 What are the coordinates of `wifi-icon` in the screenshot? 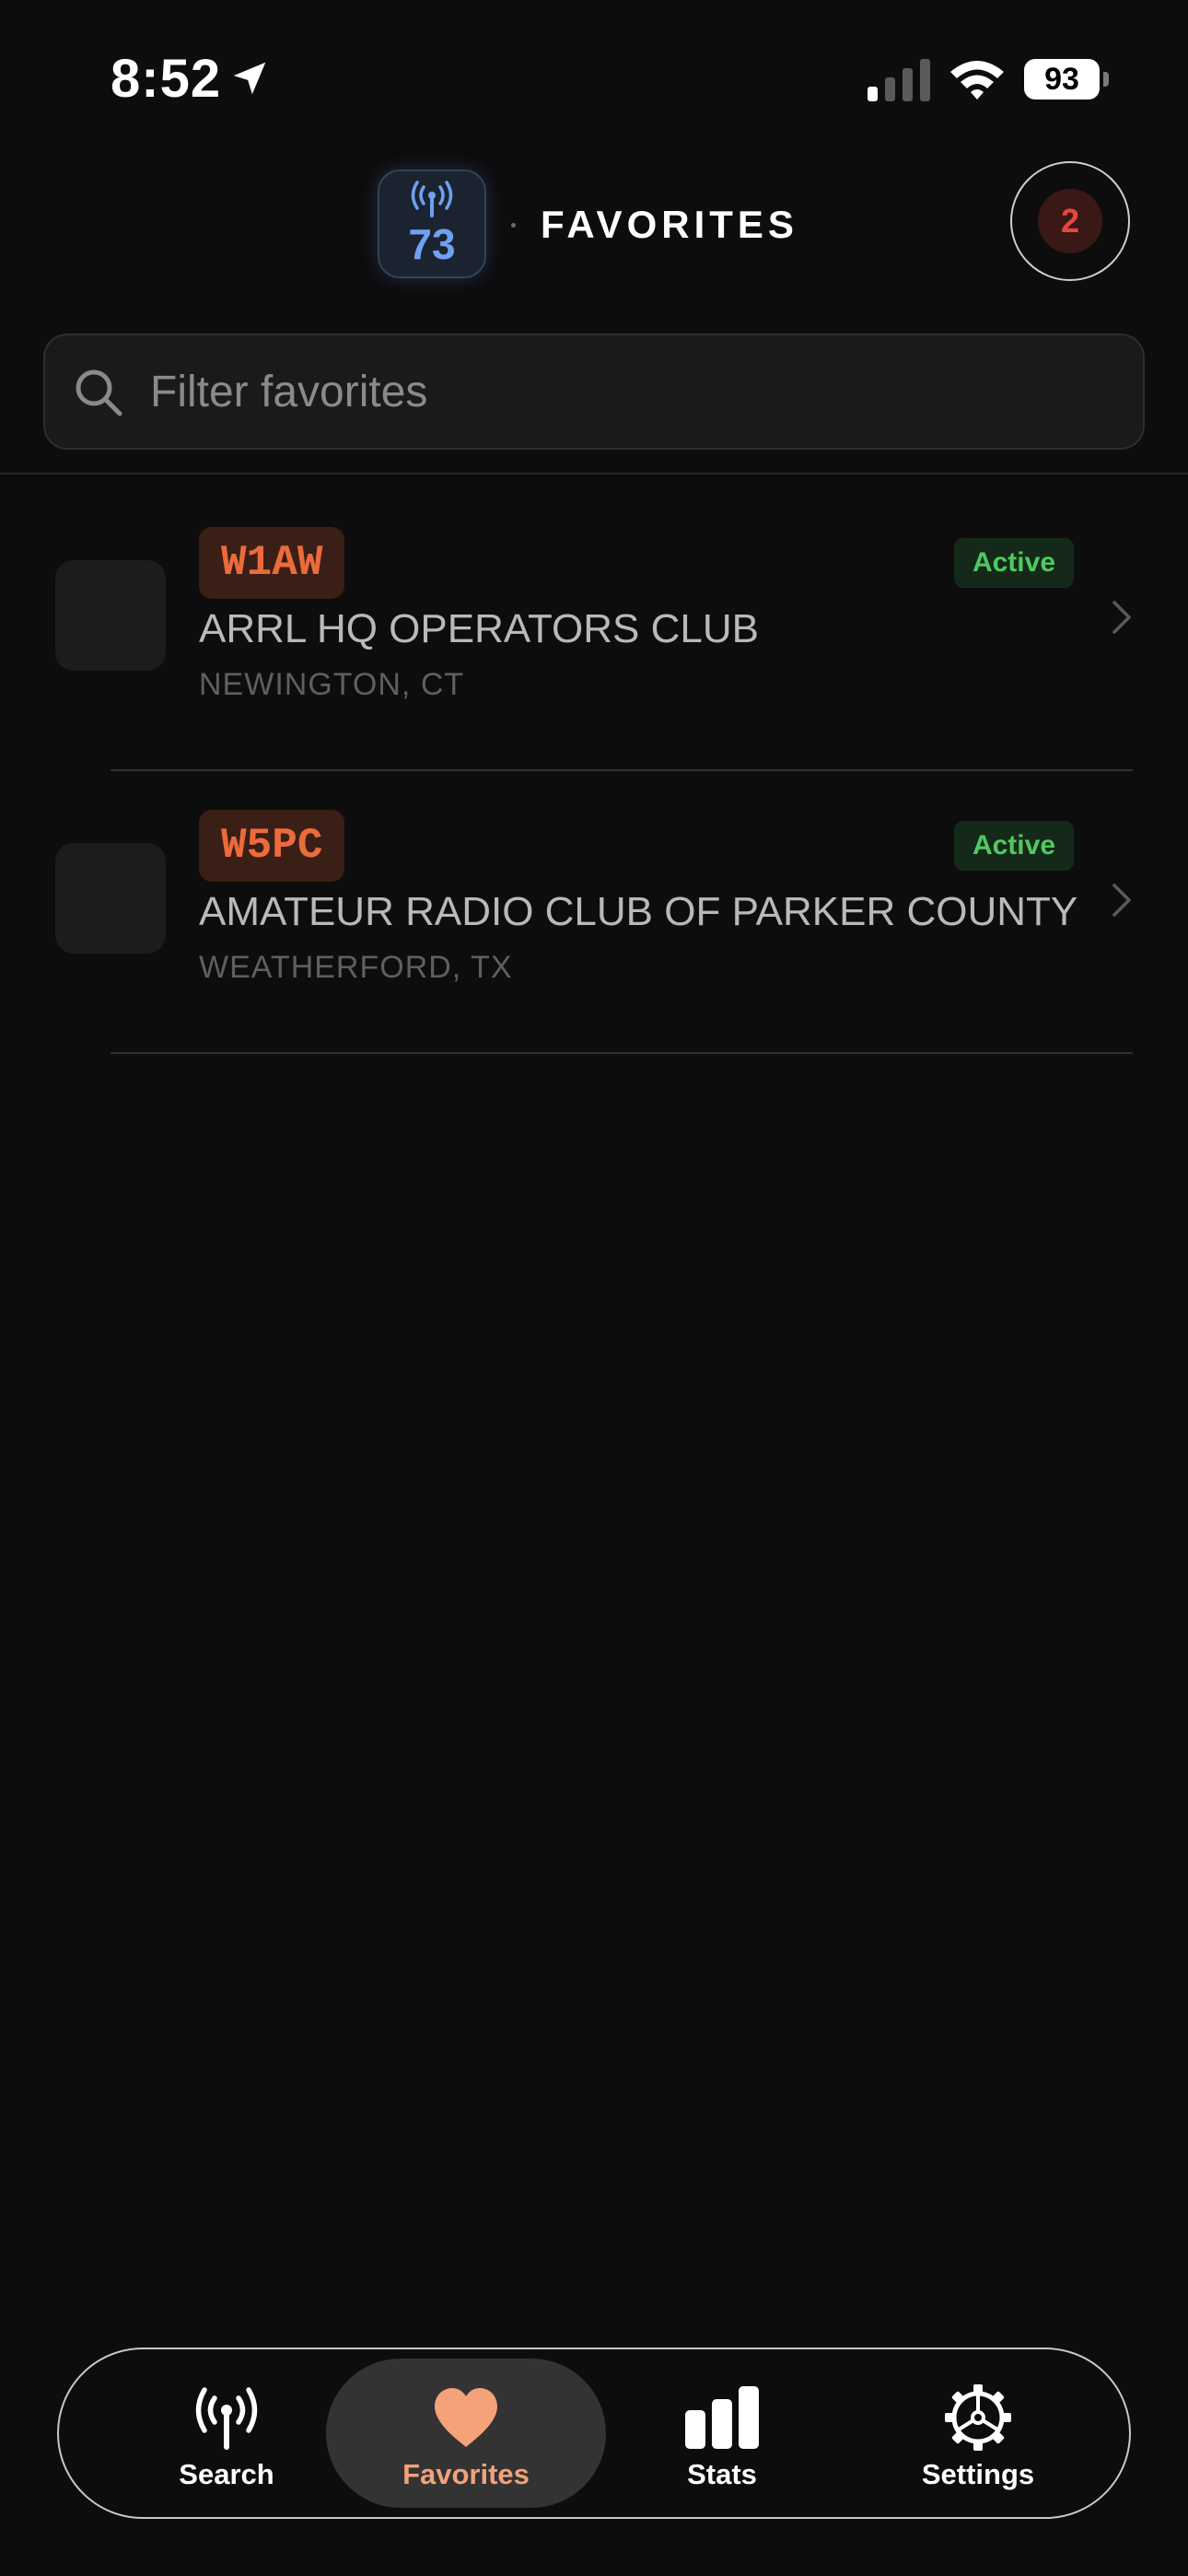 It's located at (977, 80).